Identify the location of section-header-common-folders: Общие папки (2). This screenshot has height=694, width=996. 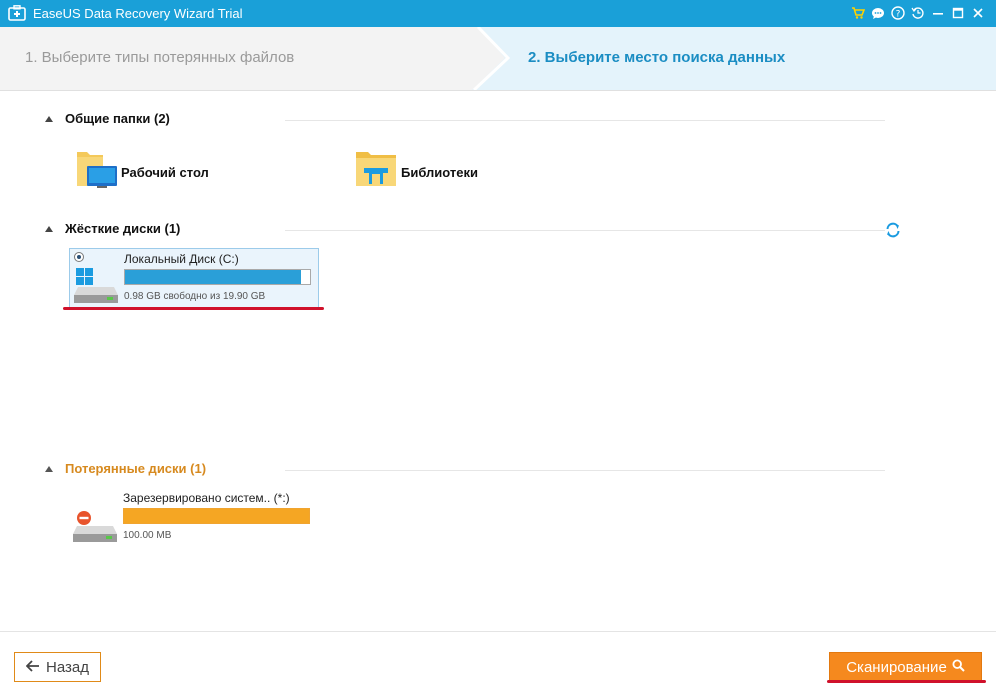
(117, 118).